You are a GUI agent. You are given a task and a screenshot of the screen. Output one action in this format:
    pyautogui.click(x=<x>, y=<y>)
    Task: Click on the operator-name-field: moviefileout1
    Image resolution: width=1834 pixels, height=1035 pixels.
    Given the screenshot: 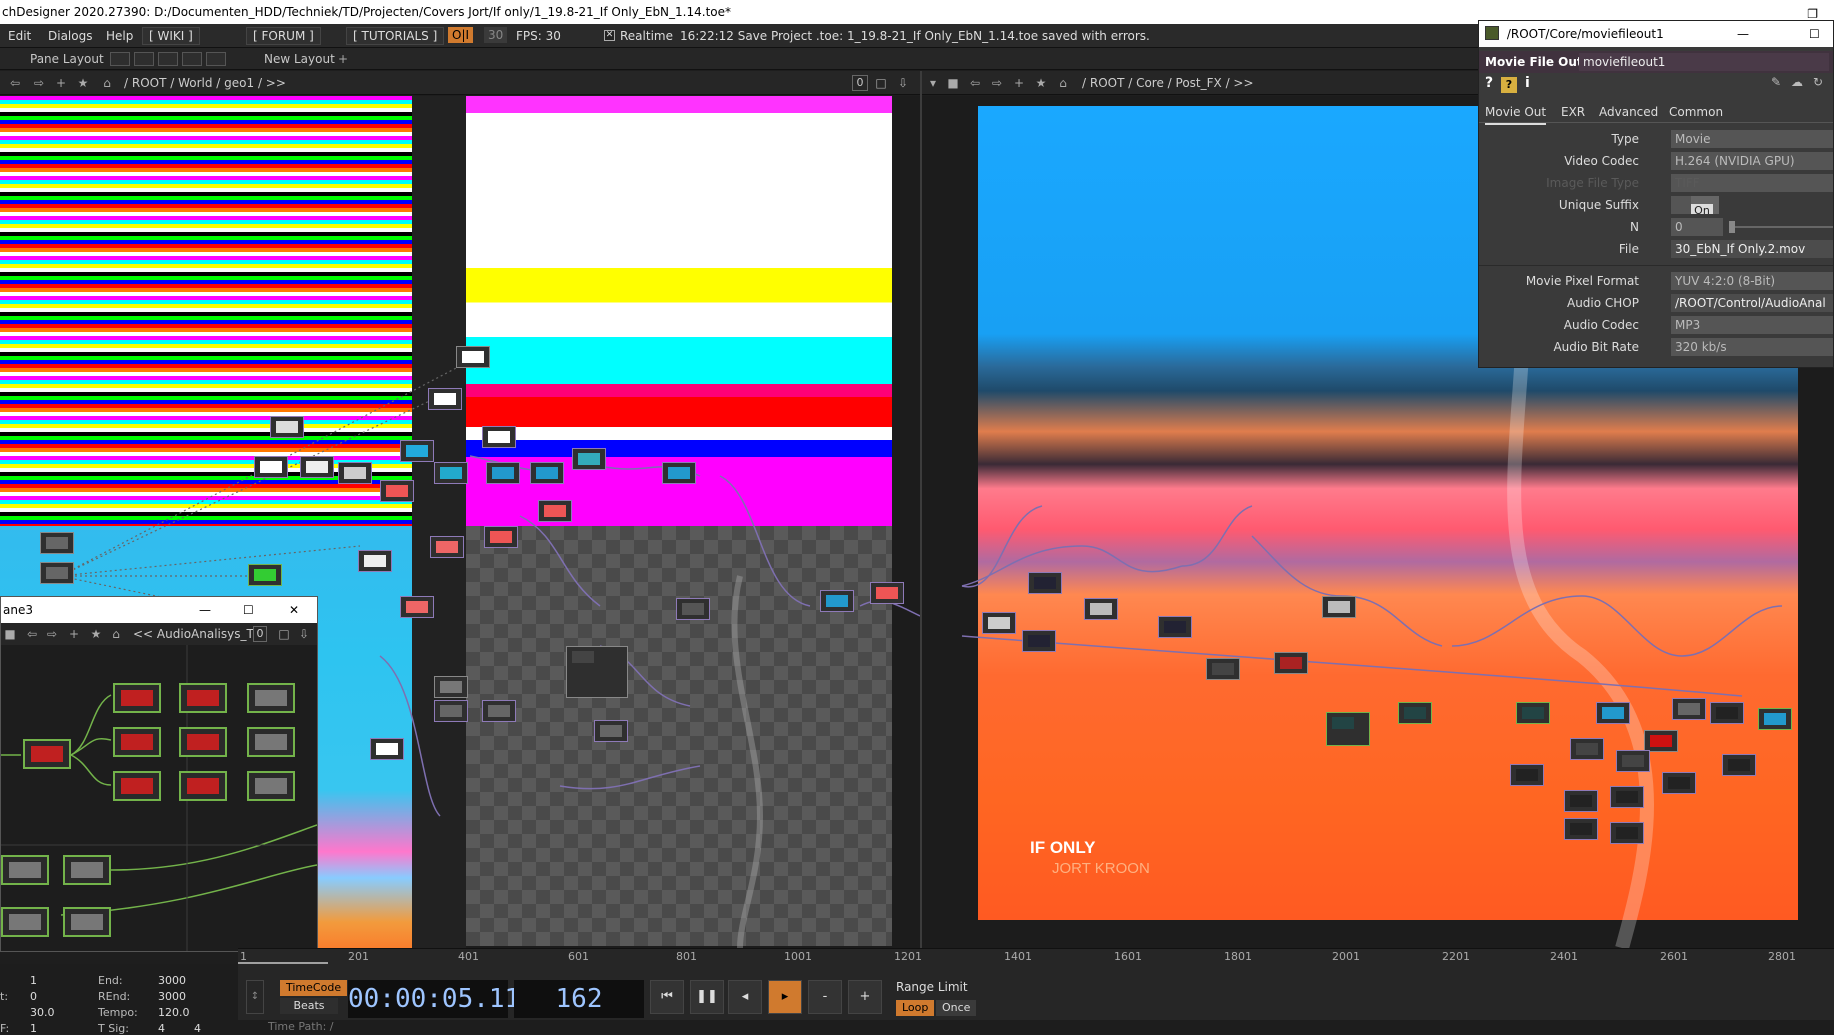 What is the action you would take?
    pyautogui.click(x=1704, y=62)
    